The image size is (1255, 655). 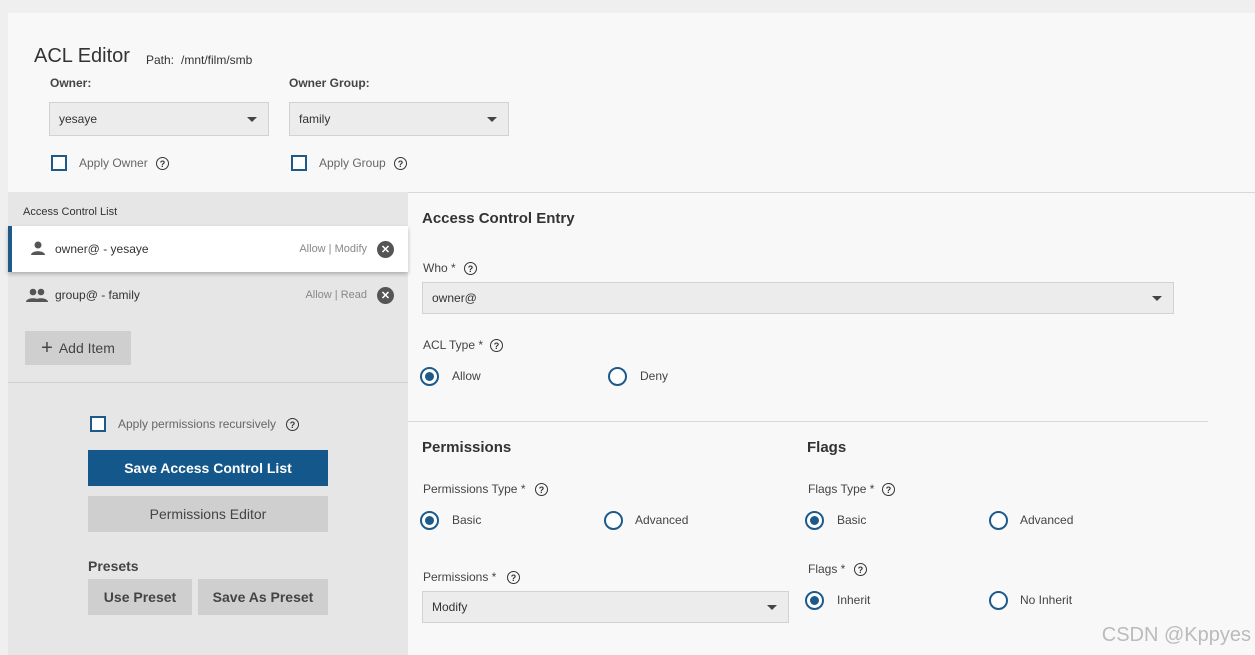 I want to click on apply-group-checkbox, so click(x=299, y=163).